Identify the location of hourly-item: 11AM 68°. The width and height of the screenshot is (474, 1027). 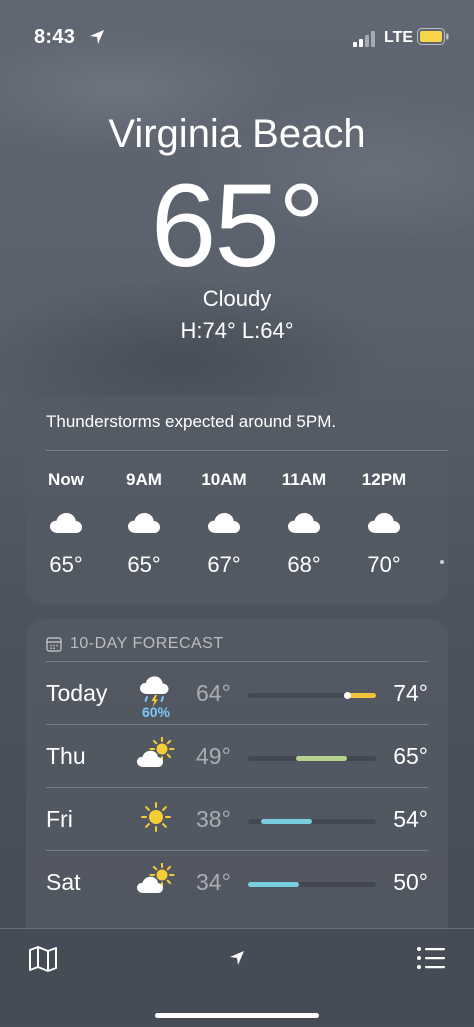
(304, 524).